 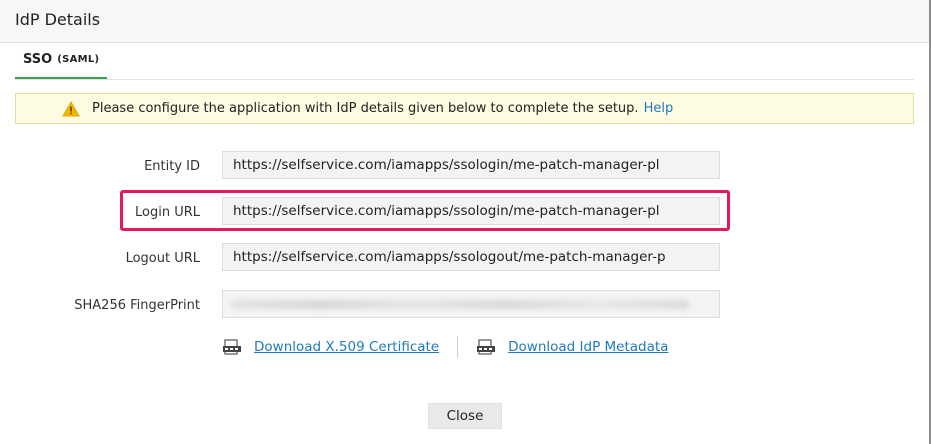 I want to click on dialog-title: IdP Details, so click(x=58, y=19).